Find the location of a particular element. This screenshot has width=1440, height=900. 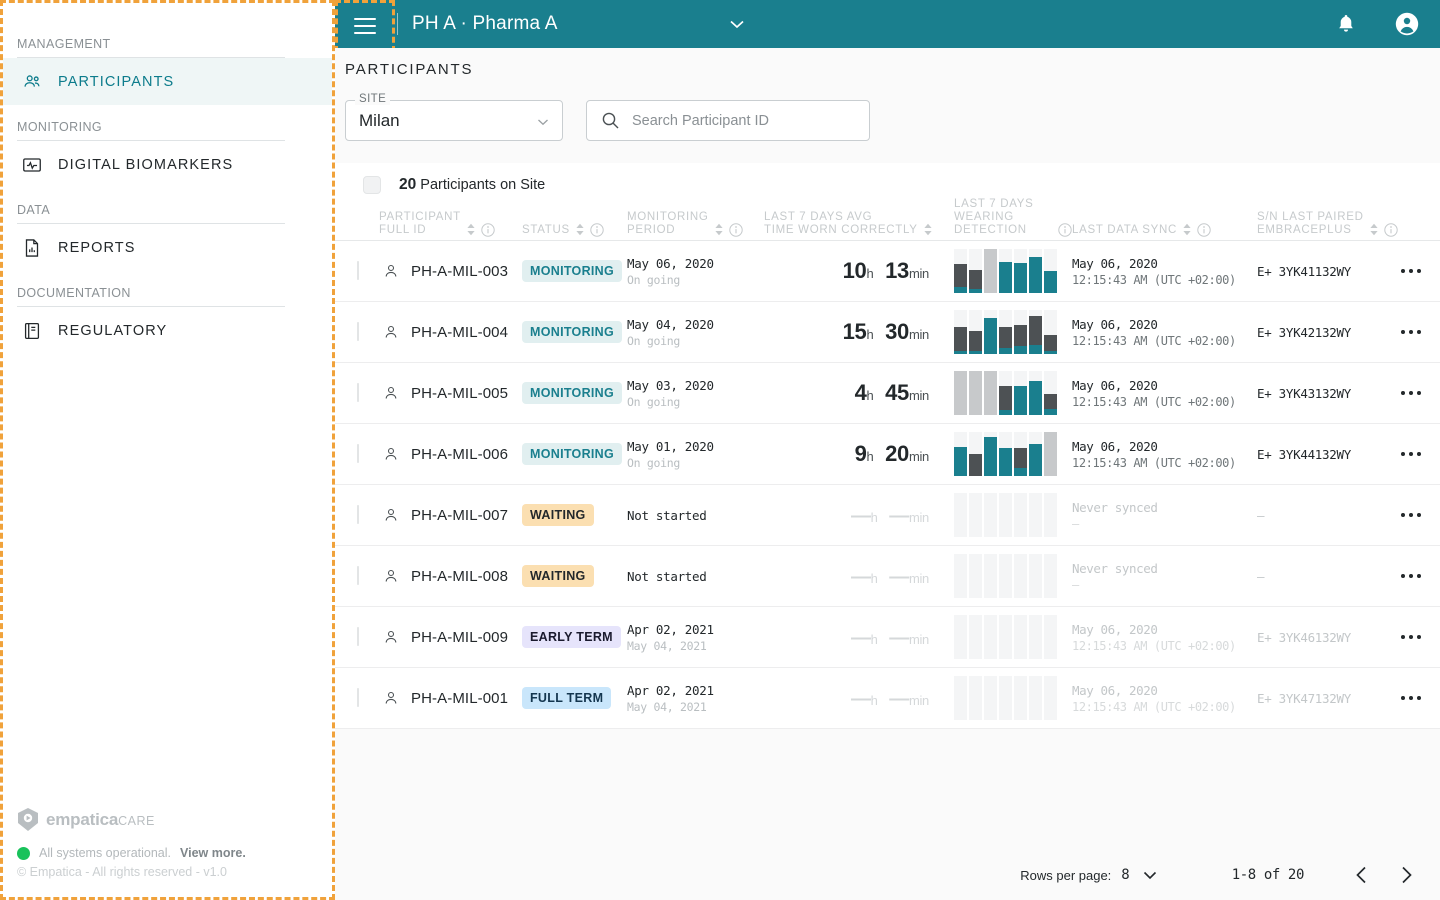

site-select: SITE Milan is located at coordinates (454, 117).